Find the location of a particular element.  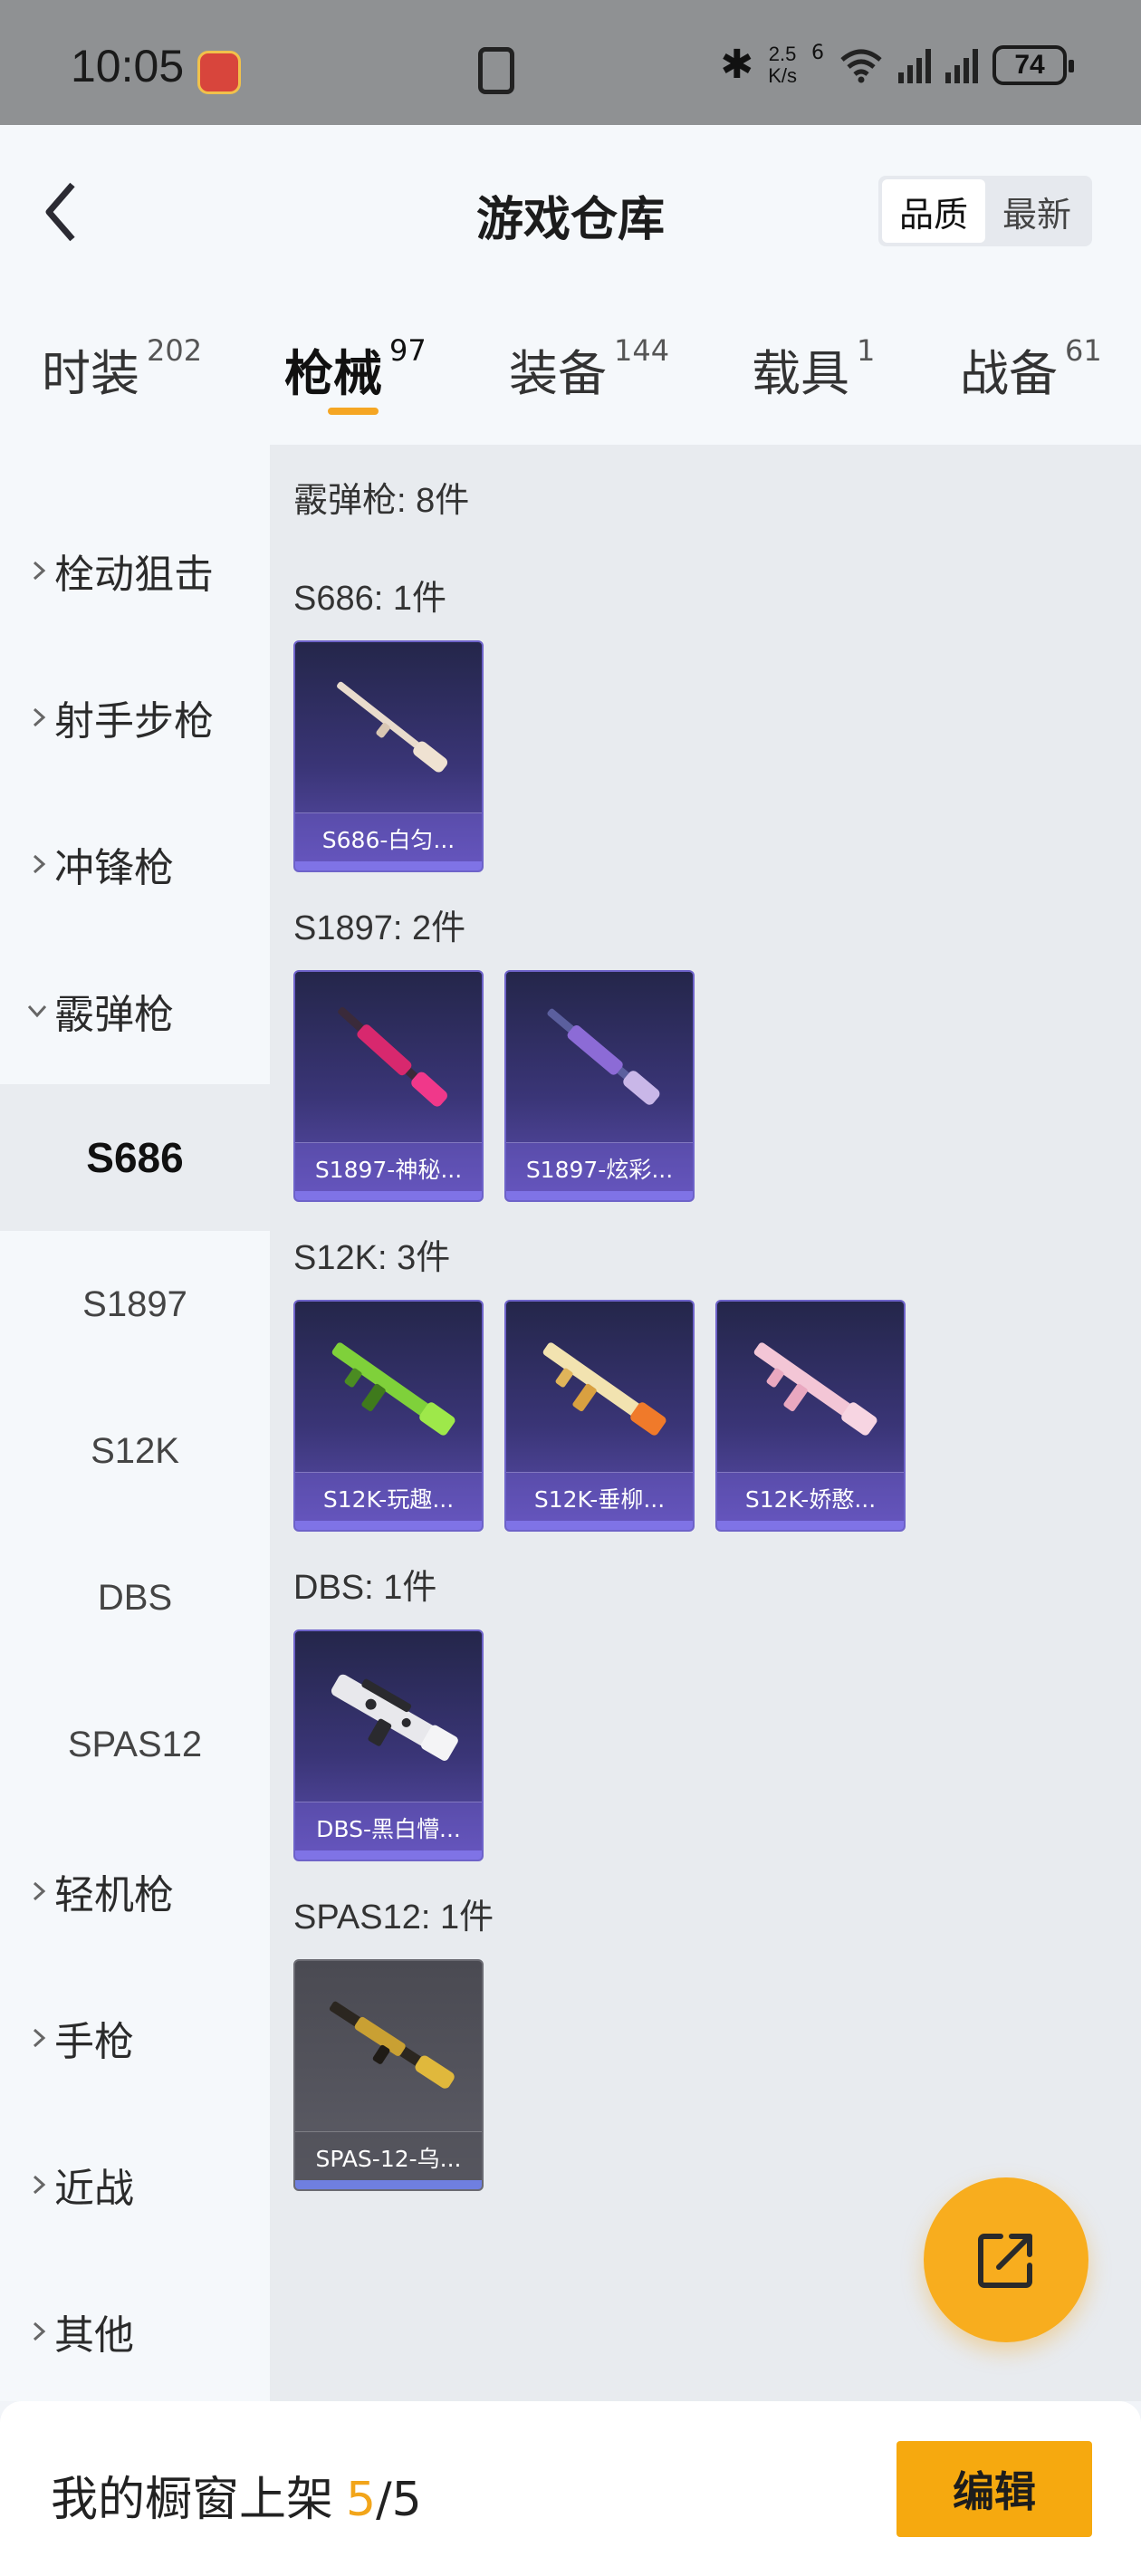

category-tabs: 时装 202 枪械 97 装备 144 载具 1 战备 61 is located at coordinates (570, 371).